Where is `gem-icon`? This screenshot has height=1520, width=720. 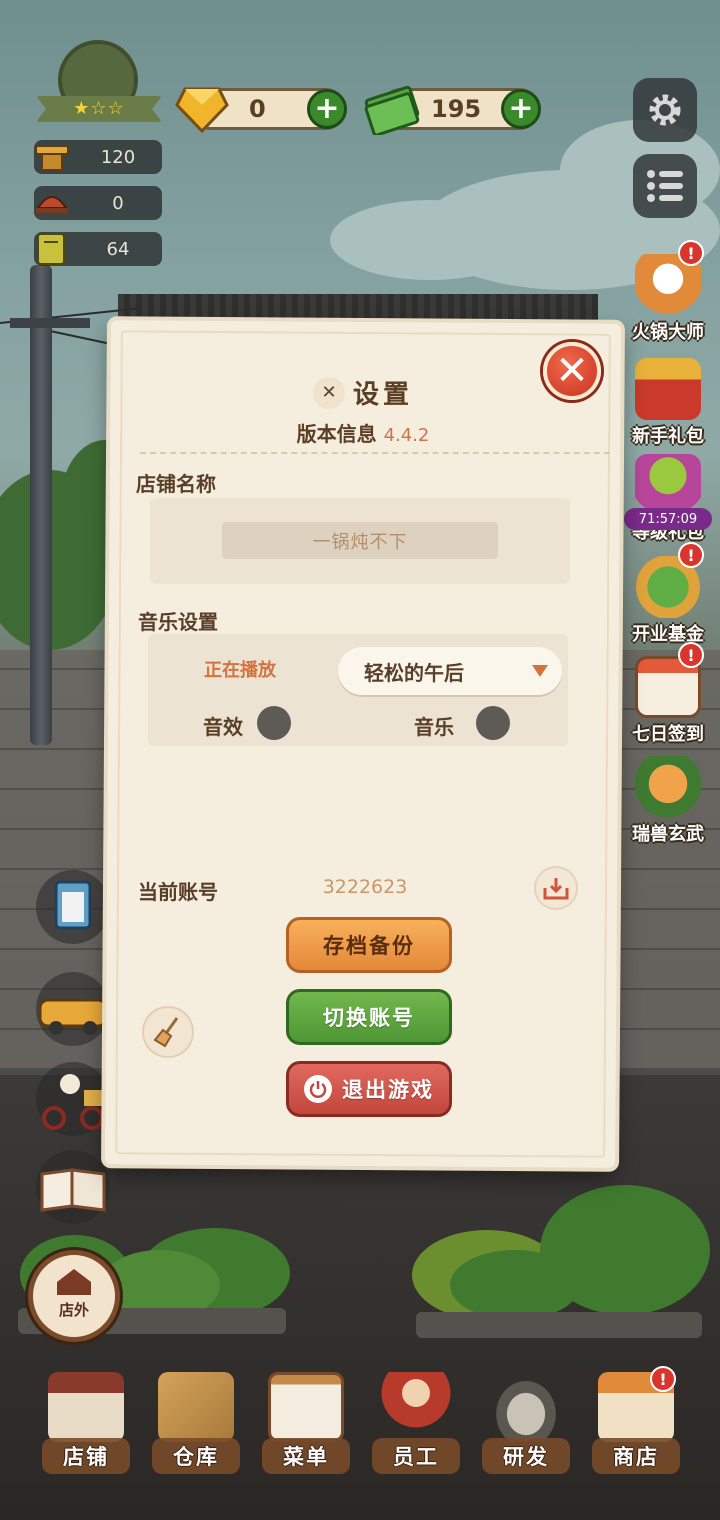 gem-icon is located at coordinates (202, 110).